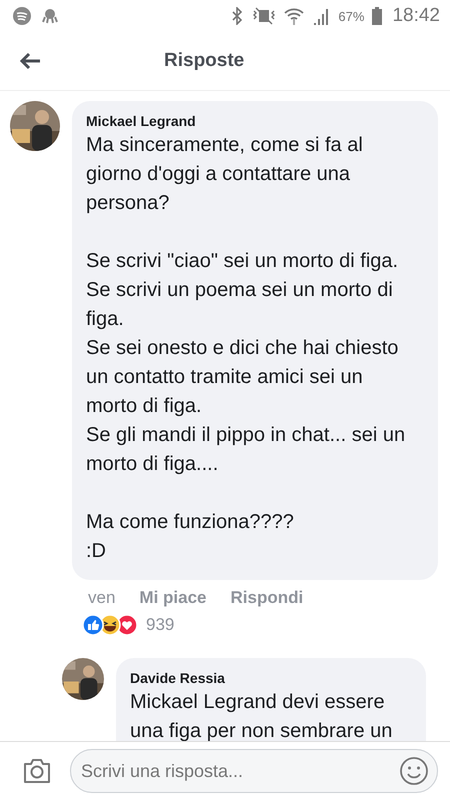  Describe the element at coordinates (173, 598) in the screenshot. I see `like-link: Mi piace` at that location.